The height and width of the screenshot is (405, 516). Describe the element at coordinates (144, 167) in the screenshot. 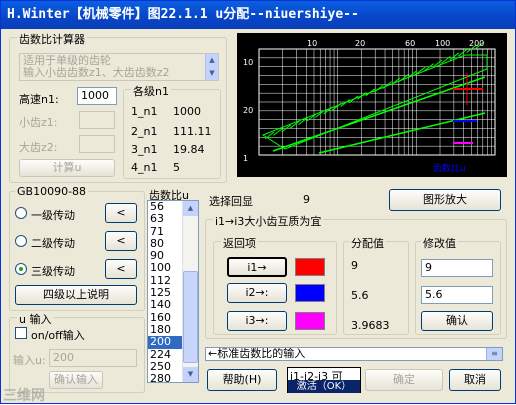

I see `level-name: 4_n1` at that location.